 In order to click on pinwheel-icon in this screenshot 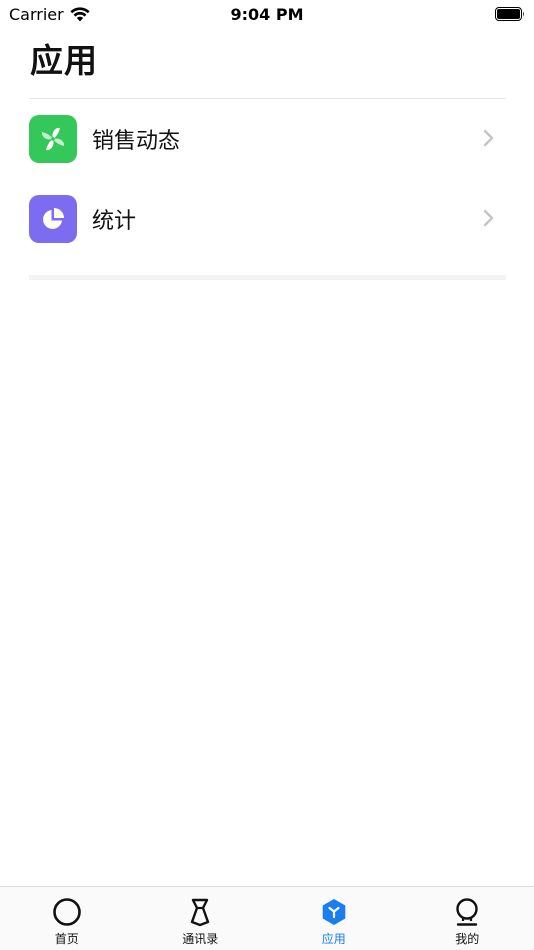, I will do `click(53, 139)`.